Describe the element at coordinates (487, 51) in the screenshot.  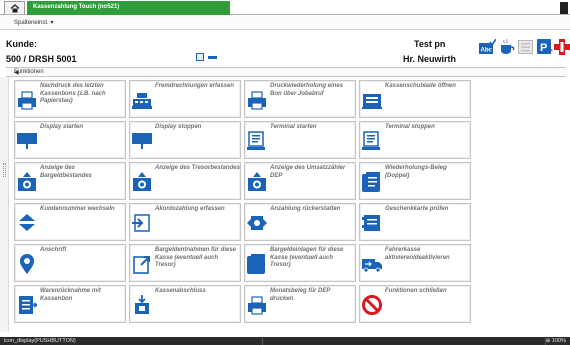
I see `svg-text: Abc` at that location.